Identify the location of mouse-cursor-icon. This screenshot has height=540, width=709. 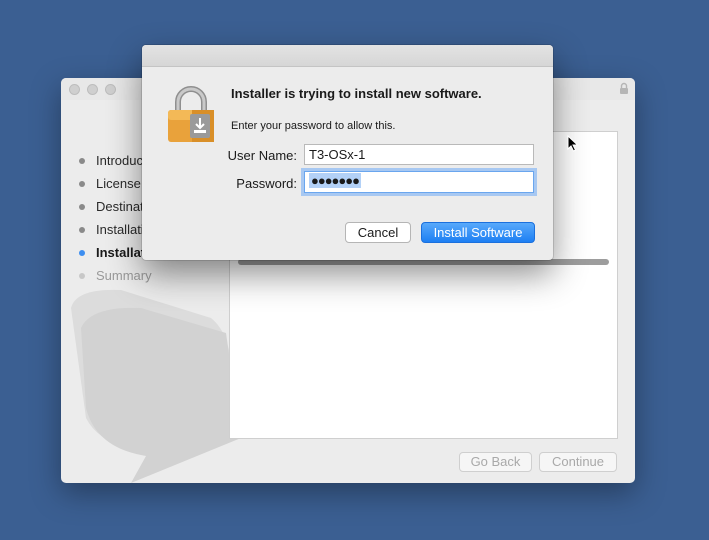
(573, 144).